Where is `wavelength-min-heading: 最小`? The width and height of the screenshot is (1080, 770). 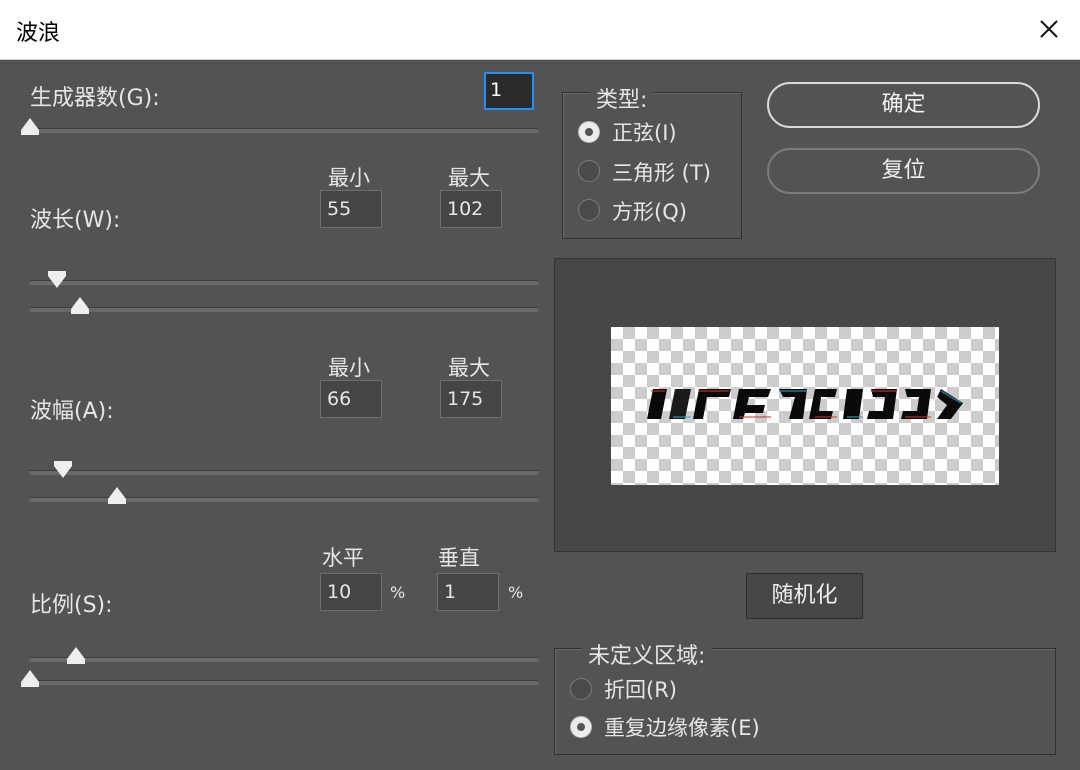
wavelength-min-heading: 最小 is located at coordinates (349, 178).